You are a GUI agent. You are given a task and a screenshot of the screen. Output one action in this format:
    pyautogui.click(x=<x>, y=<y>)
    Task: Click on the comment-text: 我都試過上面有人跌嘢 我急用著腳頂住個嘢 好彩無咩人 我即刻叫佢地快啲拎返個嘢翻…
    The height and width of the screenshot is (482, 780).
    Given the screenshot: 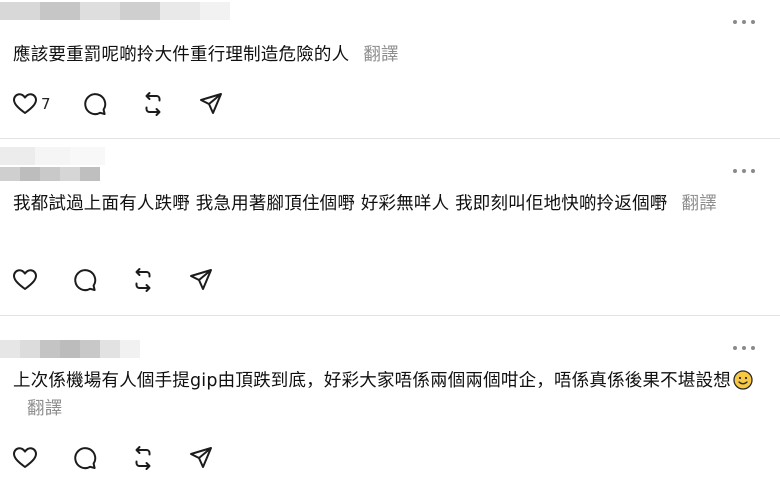 What is the action you would take?
    pyautogui.click(x=385, y=204)
    